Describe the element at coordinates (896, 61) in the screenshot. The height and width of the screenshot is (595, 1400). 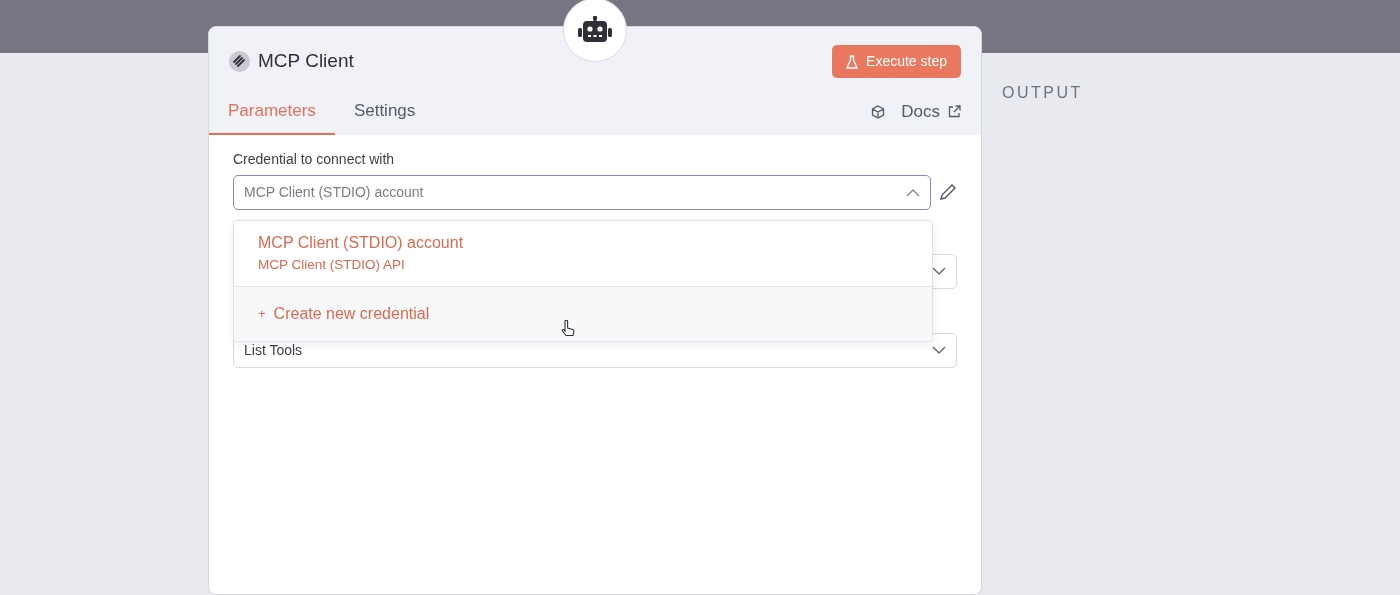
I see `execute-step-button: Execute step` at that location.